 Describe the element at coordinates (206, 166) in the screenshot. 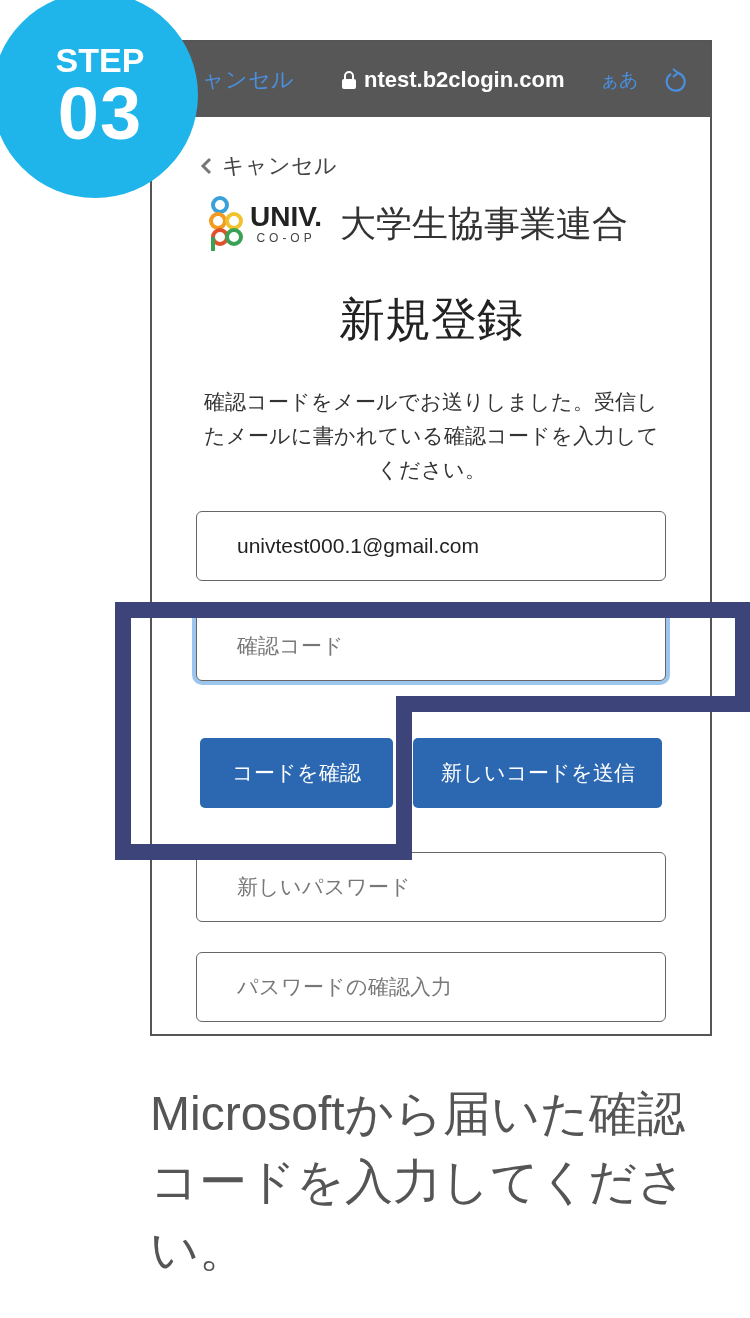

I see `chevron-left-icon` at that location.